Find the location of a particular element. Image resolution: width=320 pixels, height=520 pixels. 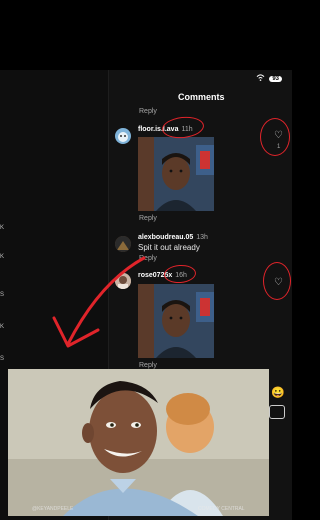

status-bar: 93 is located at coordinates (269, 78).